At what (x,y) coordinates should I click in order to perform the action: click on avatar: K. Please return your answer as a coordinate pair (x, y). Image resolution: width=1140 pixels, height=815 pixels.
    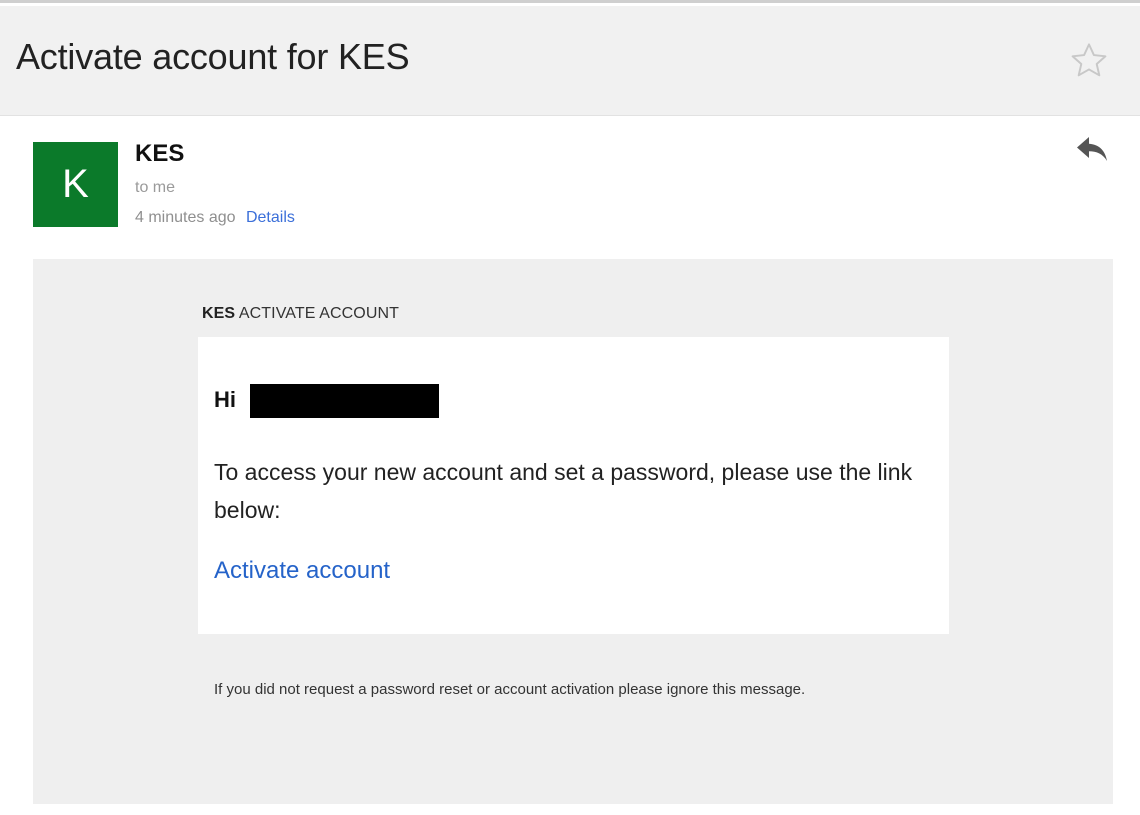
    Looking at the image, I should click on (75, 184).